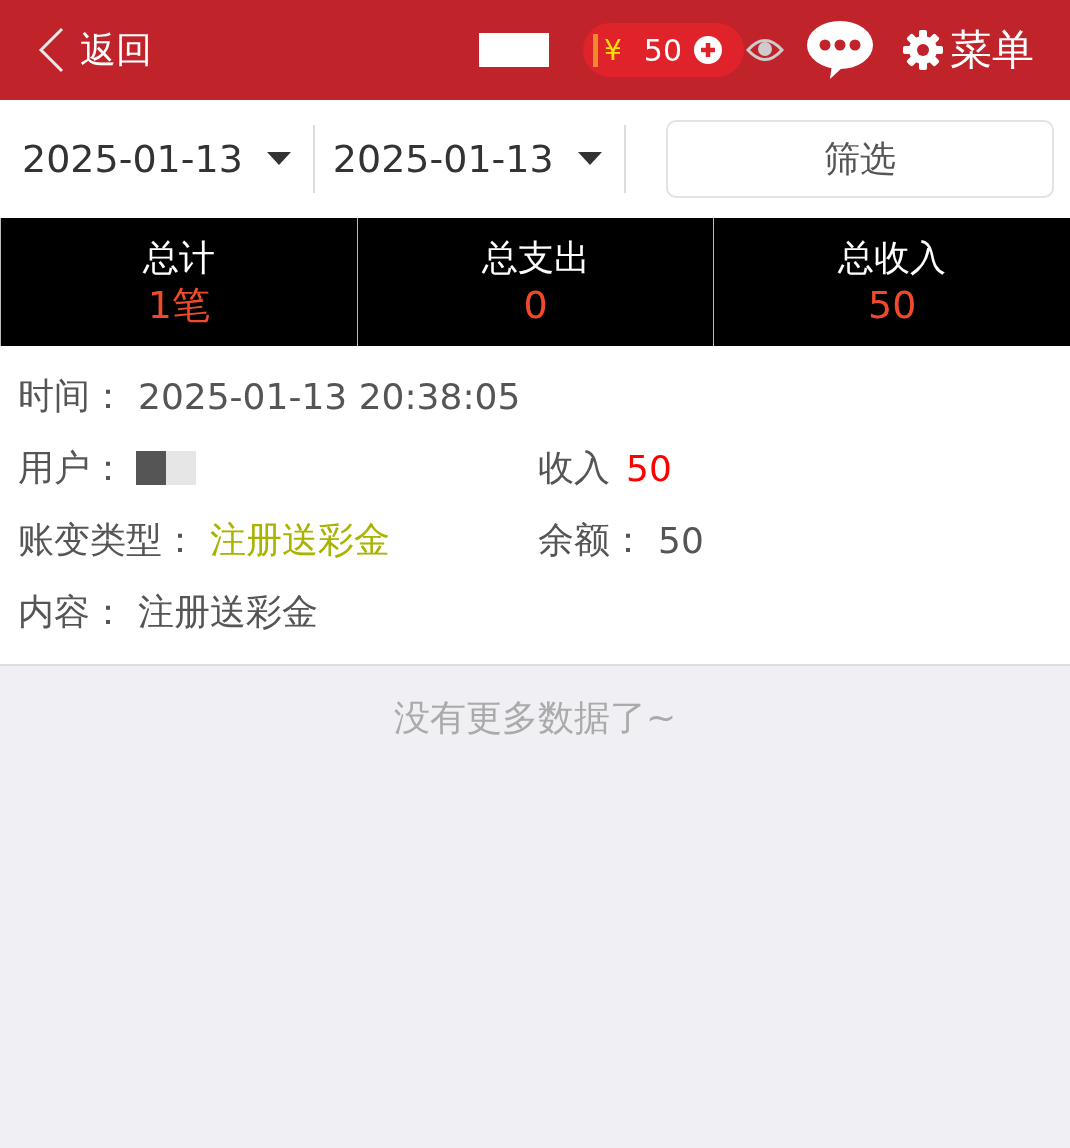 Image resolution: width=1070 pixels, height=1148 pixels. What do you see at coordinates (859, 159) in the screenshot?
I see `filter-button: 筛选` at bounding box center [859, 159].